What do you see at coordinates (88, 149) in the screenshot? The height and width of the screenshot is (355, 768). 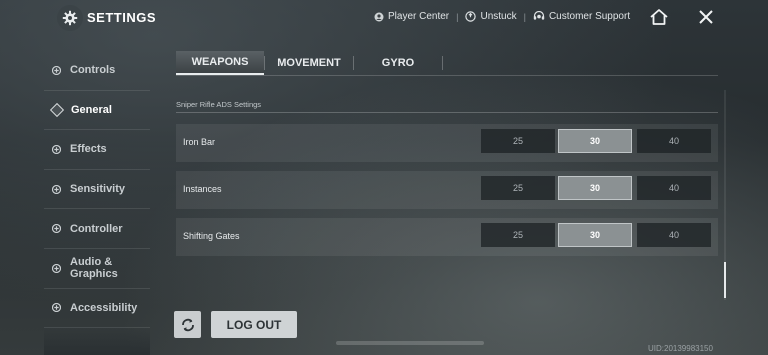 I see `sidebar-item-label: Effects` at bounding box center [88, 149].